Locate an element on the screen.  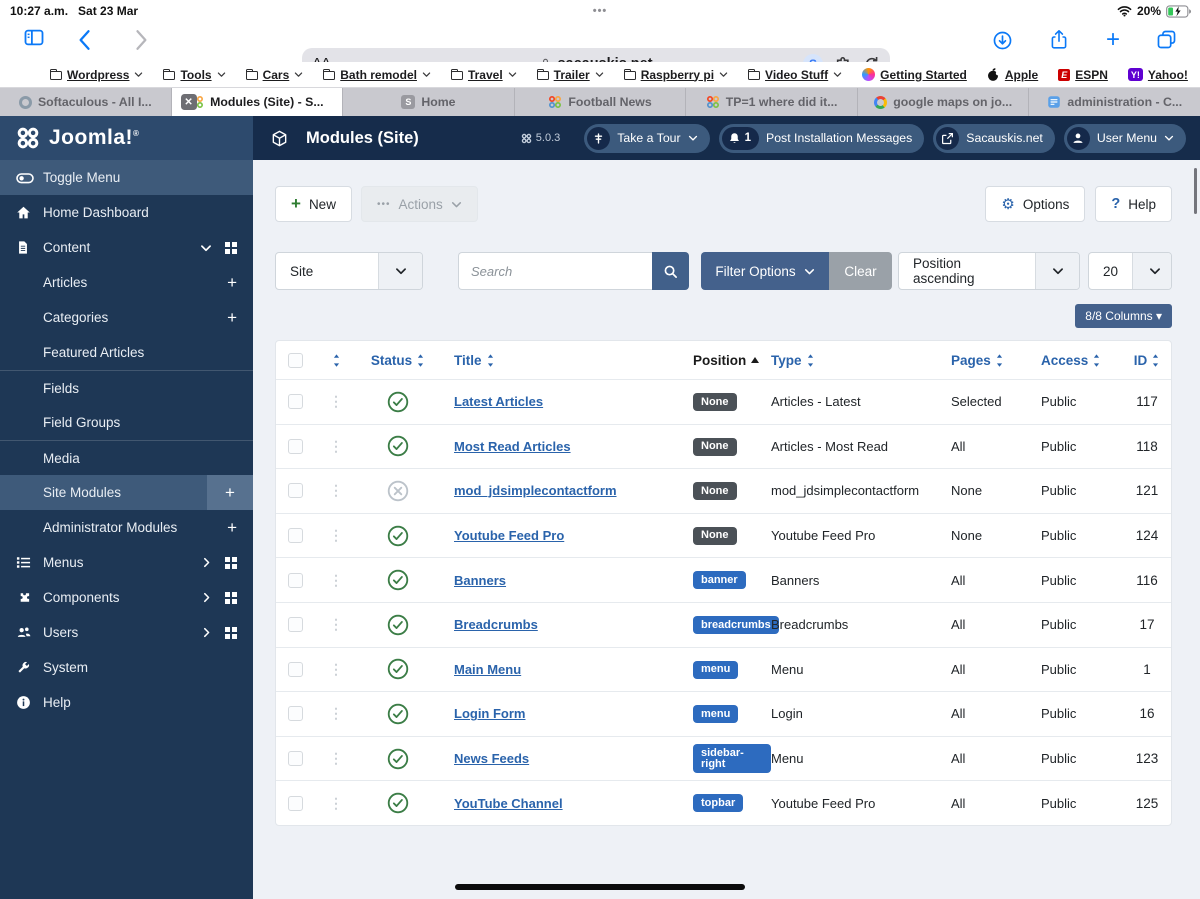
sidebar-item-featured-articles: Featured Articles is located at coordinates (126, 352).